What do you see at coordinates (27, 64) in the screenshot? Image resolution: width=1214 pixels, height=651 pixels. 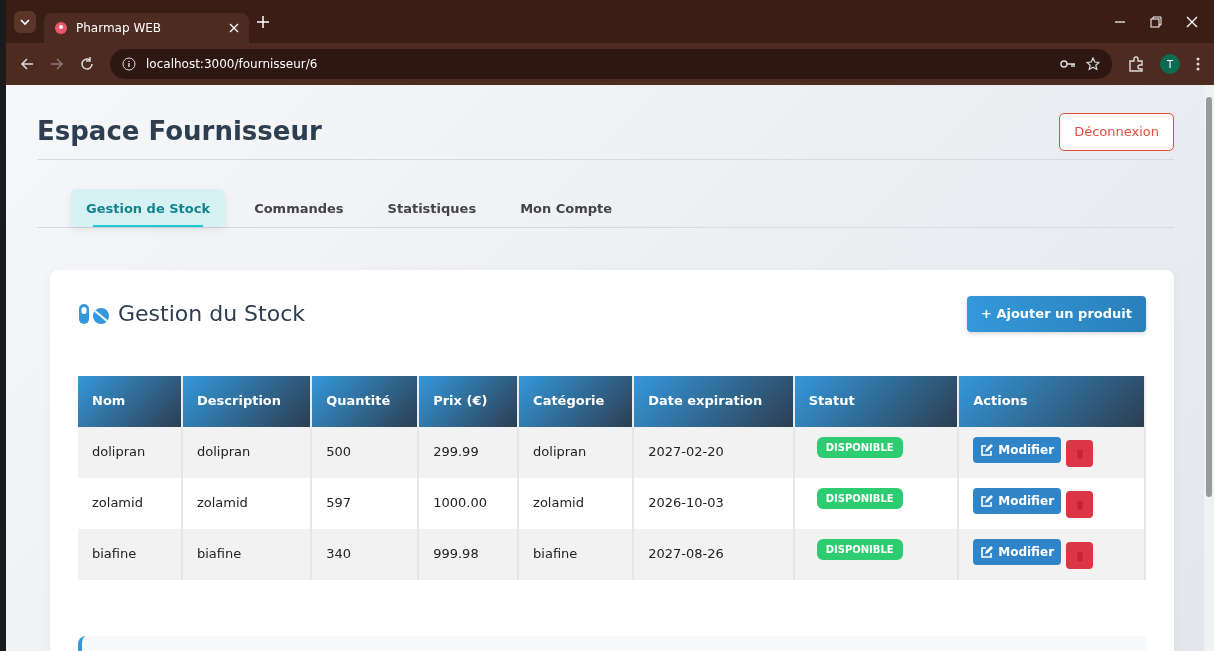 I see `back-icon` at bounding box center [27, 64].